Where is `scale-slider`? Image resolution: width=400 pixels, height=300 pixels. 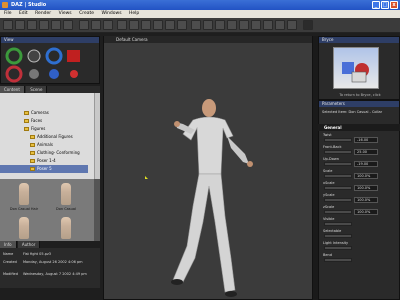 scale-slider is located at coordinates (338, 176).